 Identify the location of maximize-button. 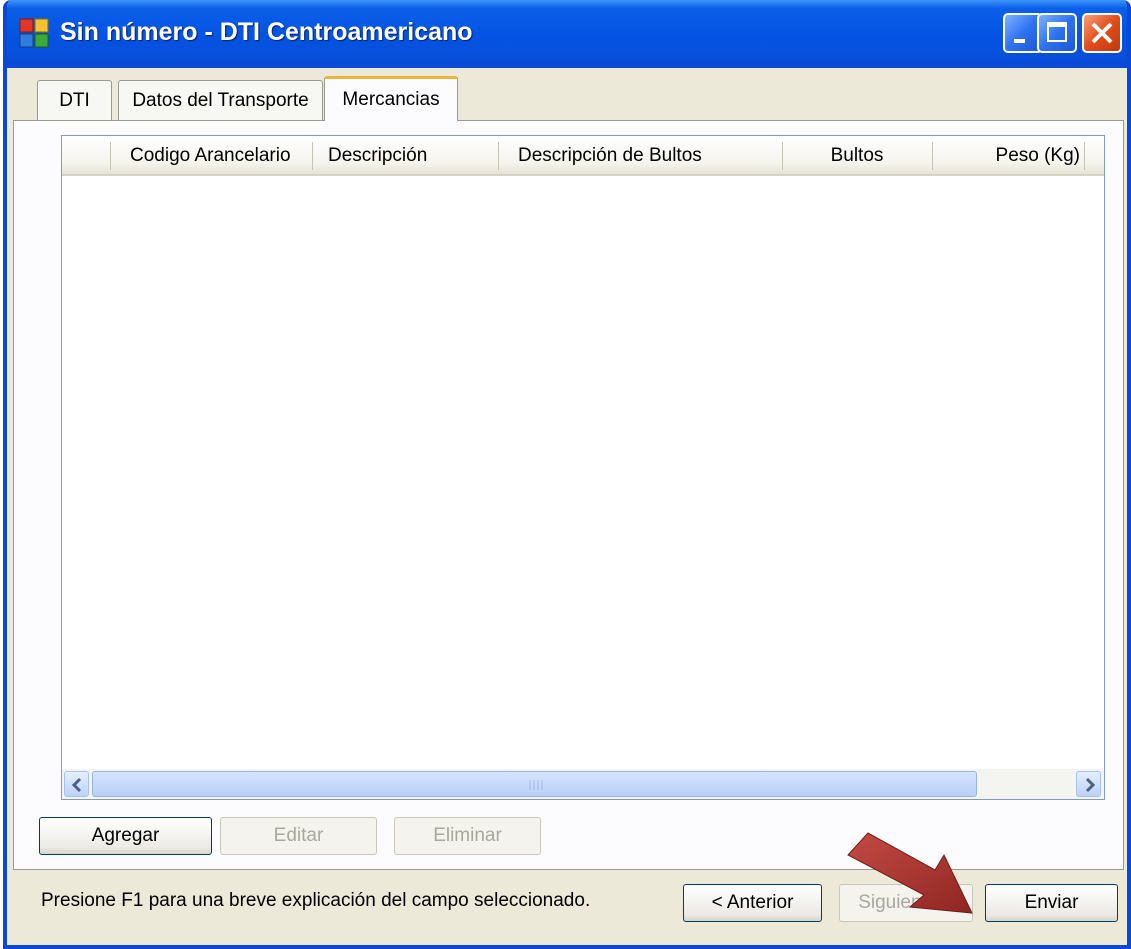
(1057, 33).